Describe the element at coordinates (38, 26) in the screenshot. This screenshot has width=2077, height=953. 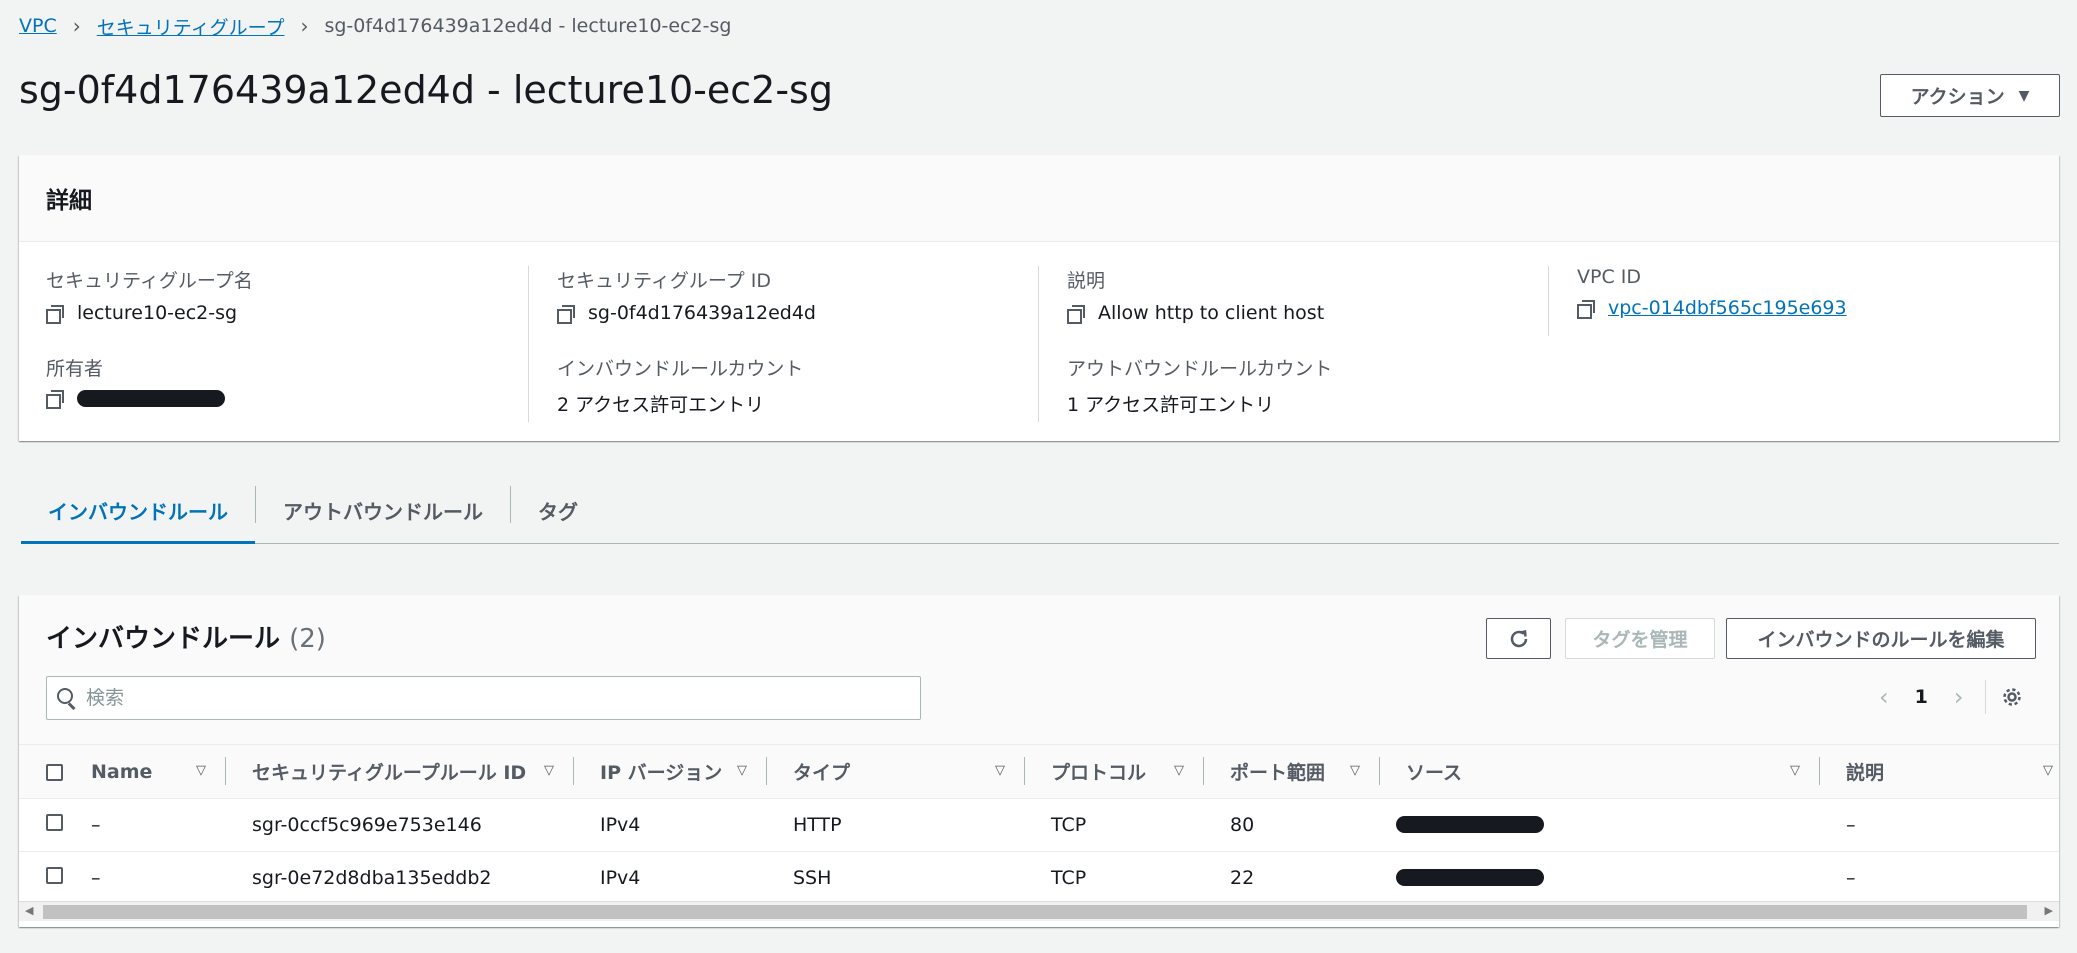
I see `breadcrumb-vpc-link: VPC` at that location.